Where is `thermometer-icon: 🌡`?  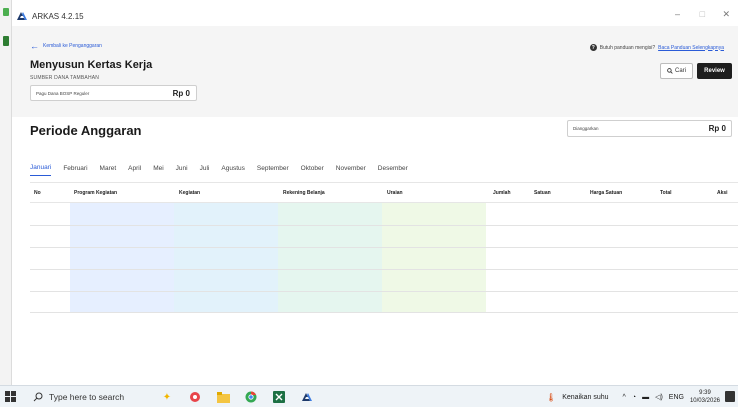
thermometer-icon: 🌡 is located at coordinates (551, 397).